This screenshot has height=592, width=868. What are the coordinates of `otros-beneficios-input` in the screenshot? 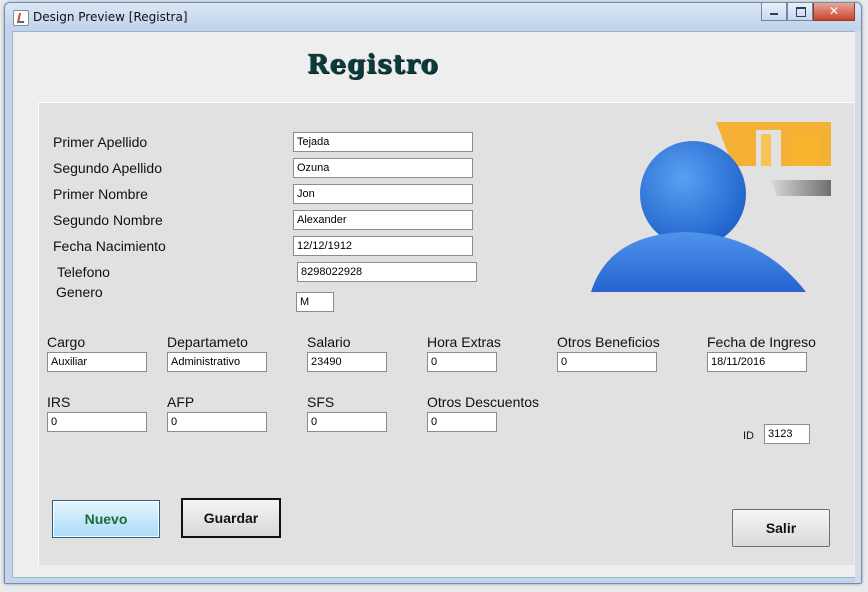 It's located at (607, 362).